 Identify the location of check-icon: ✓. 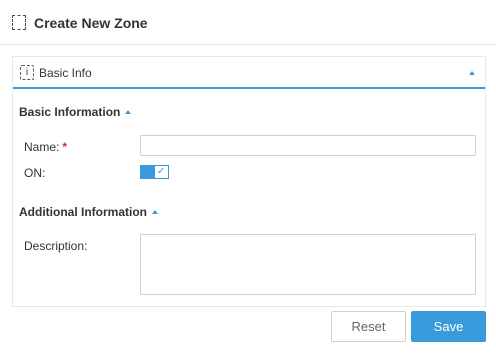
(161, 171).